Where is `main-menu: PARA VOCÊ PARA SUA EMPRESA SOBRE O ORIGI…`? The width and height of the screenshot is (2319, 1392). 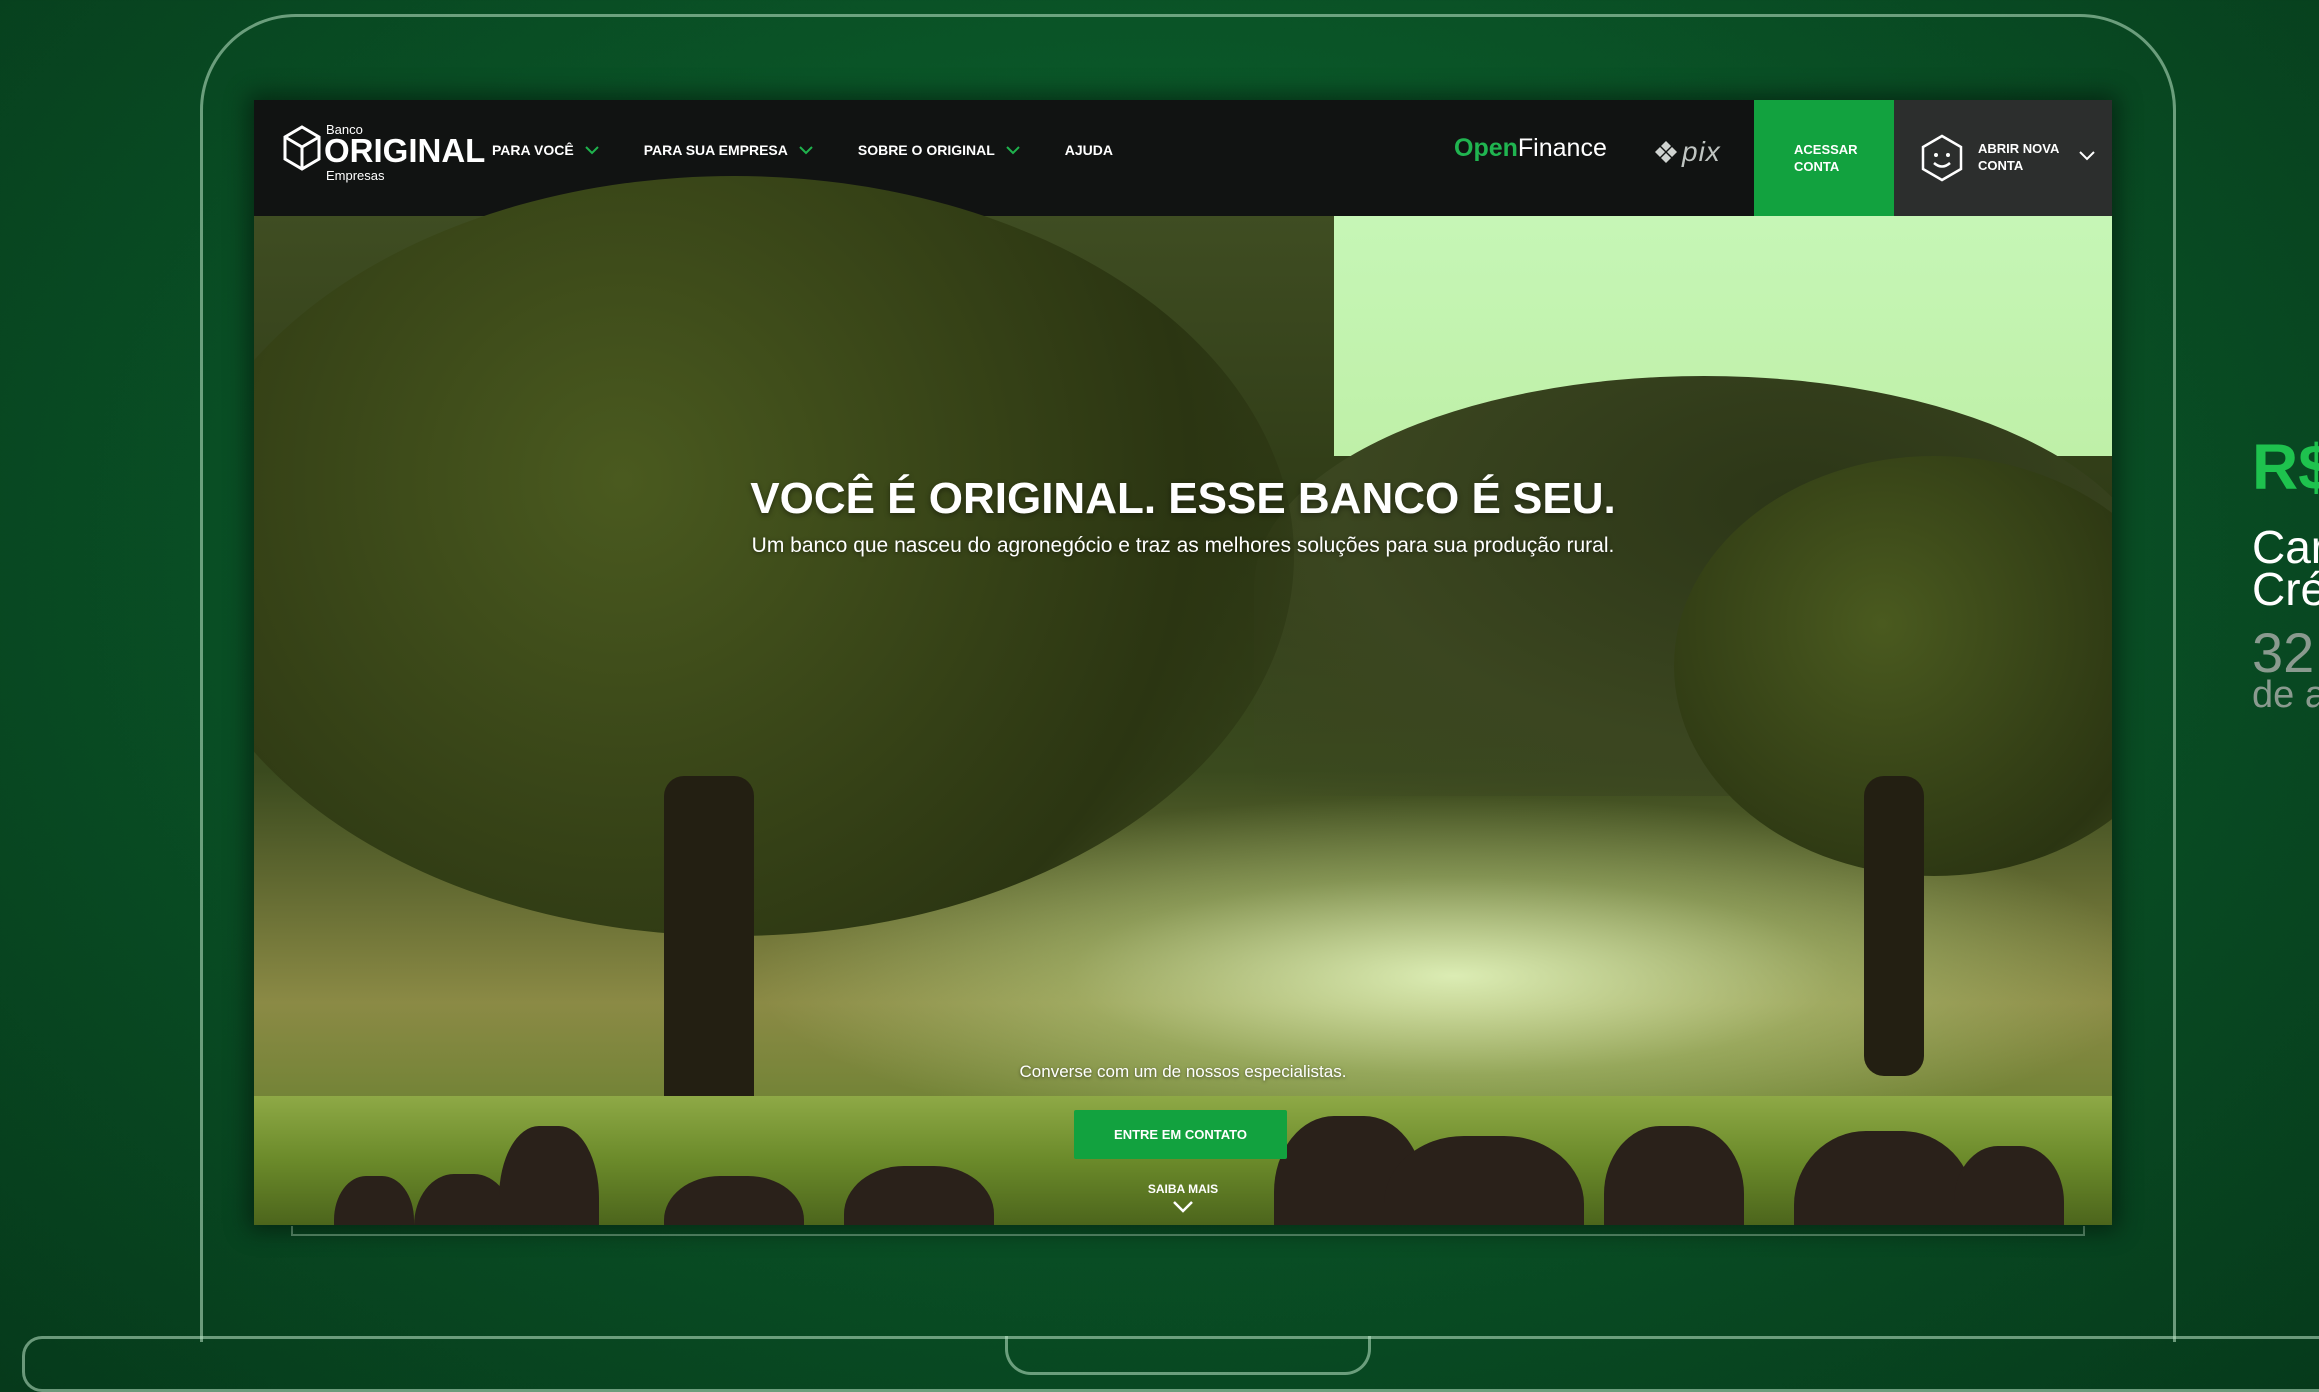 main-menu: PARA VOCÊ PARA SUA EMPRESA SOBRE O ORIGI… is located at coordinates (824, 150).